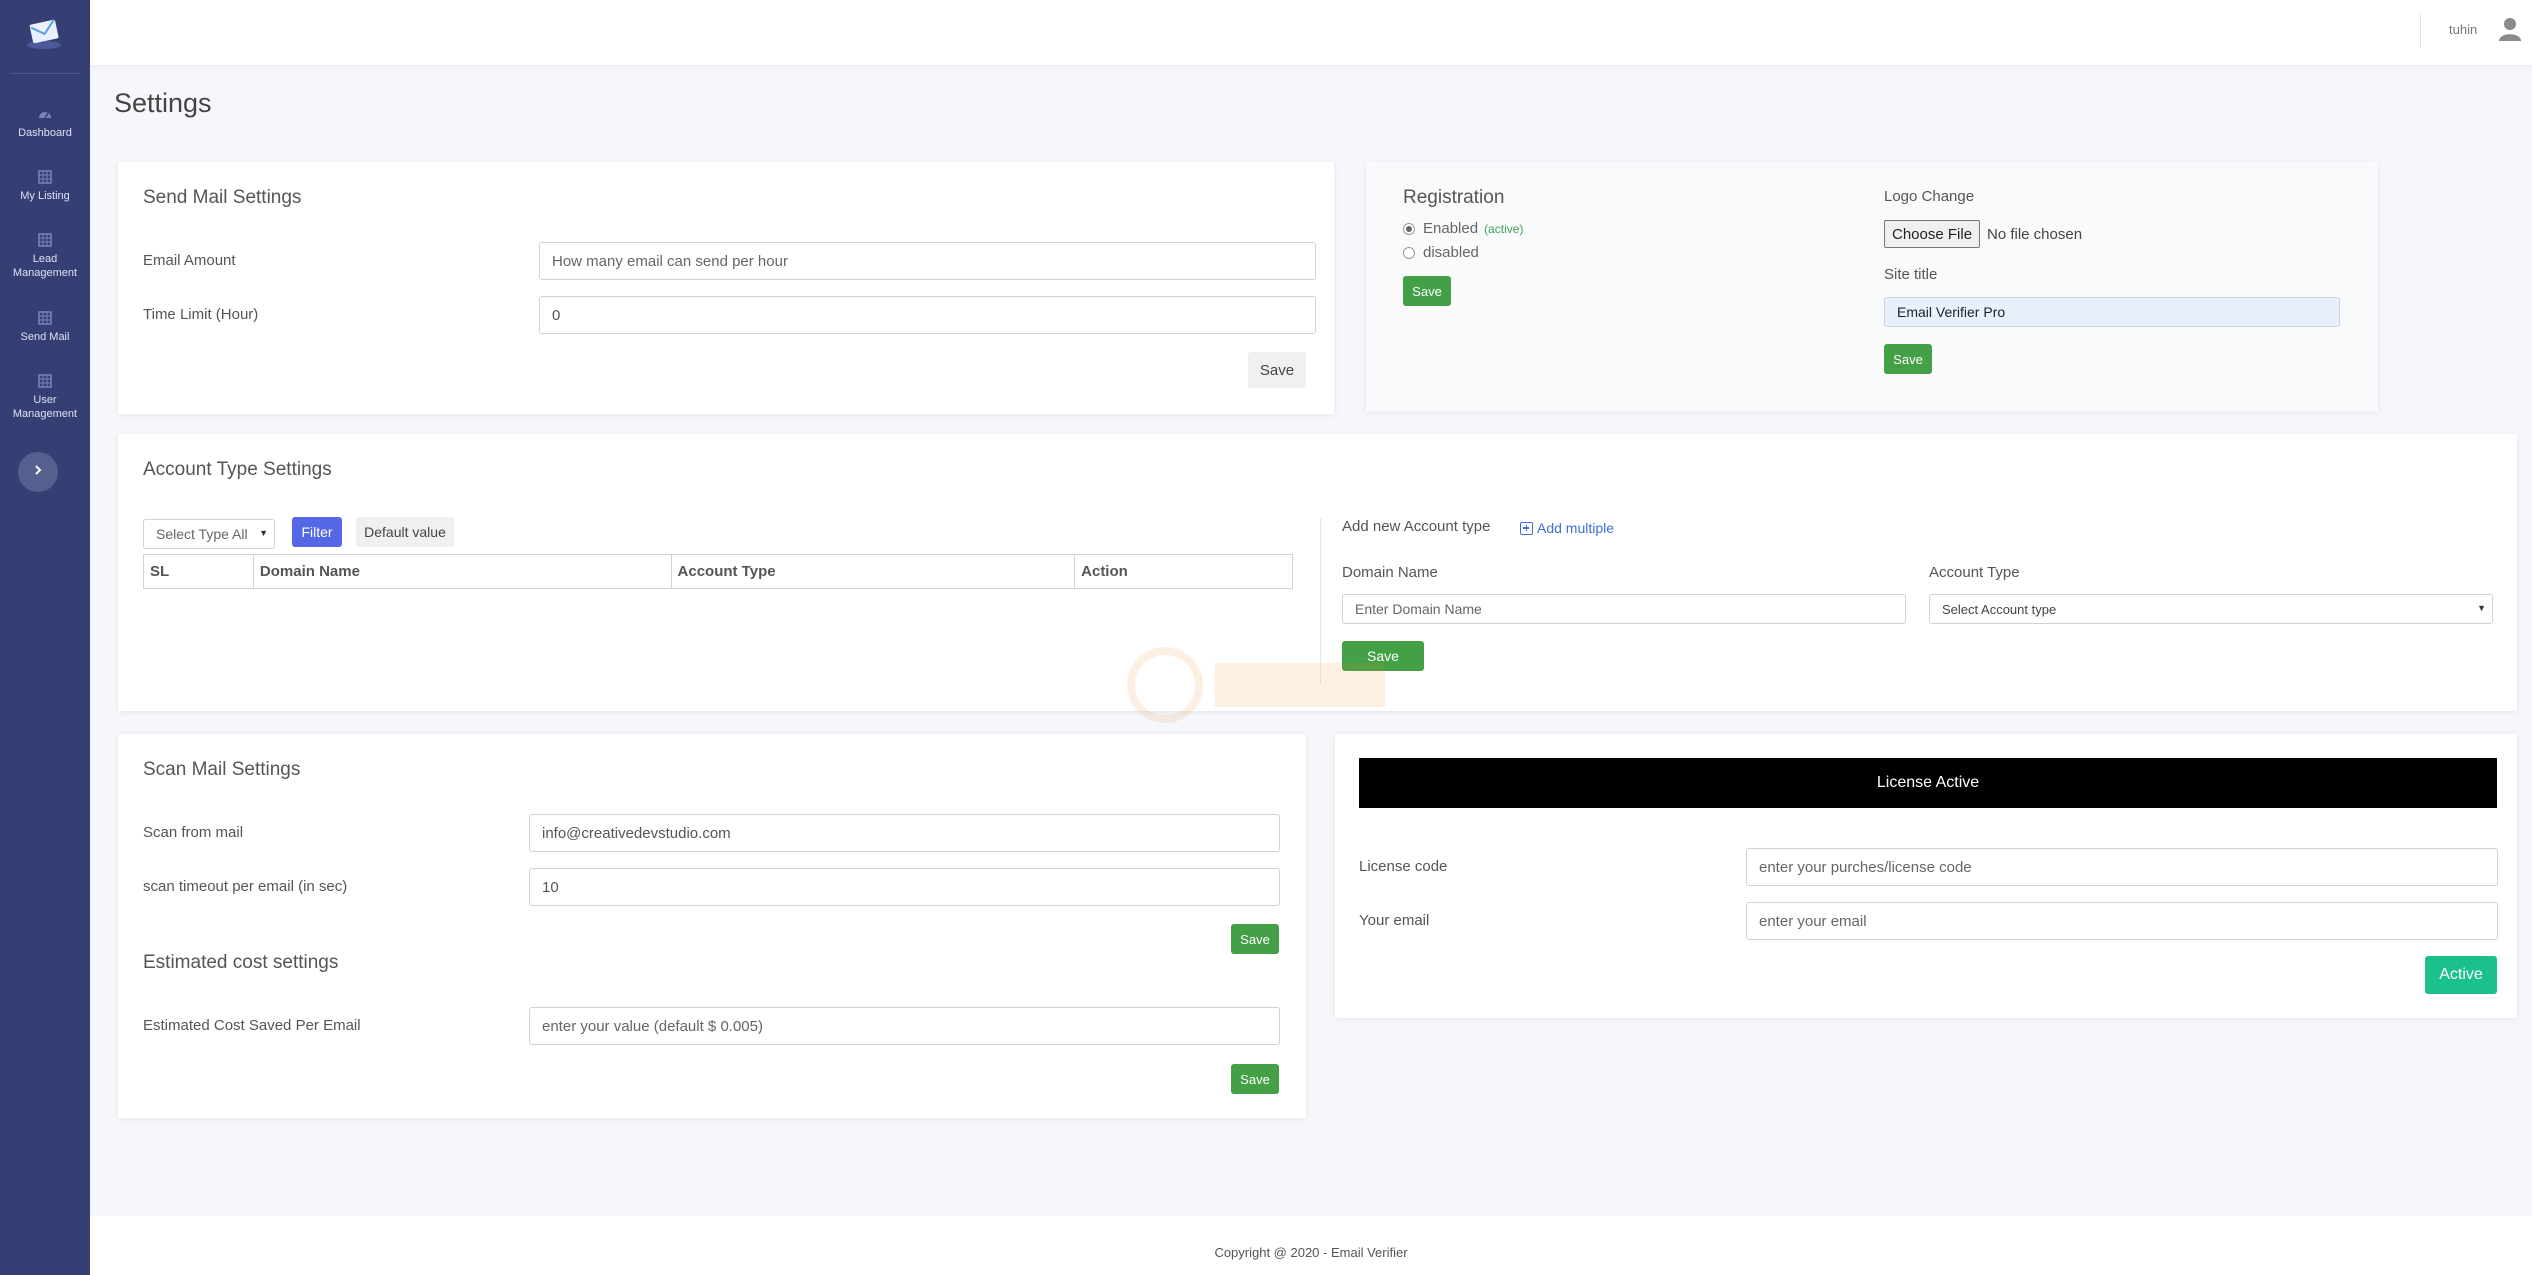 The image size is (2532, 1275). Describe the element at coordinates (2510, 29) in the screenshot. I see `user-icon` at that location.